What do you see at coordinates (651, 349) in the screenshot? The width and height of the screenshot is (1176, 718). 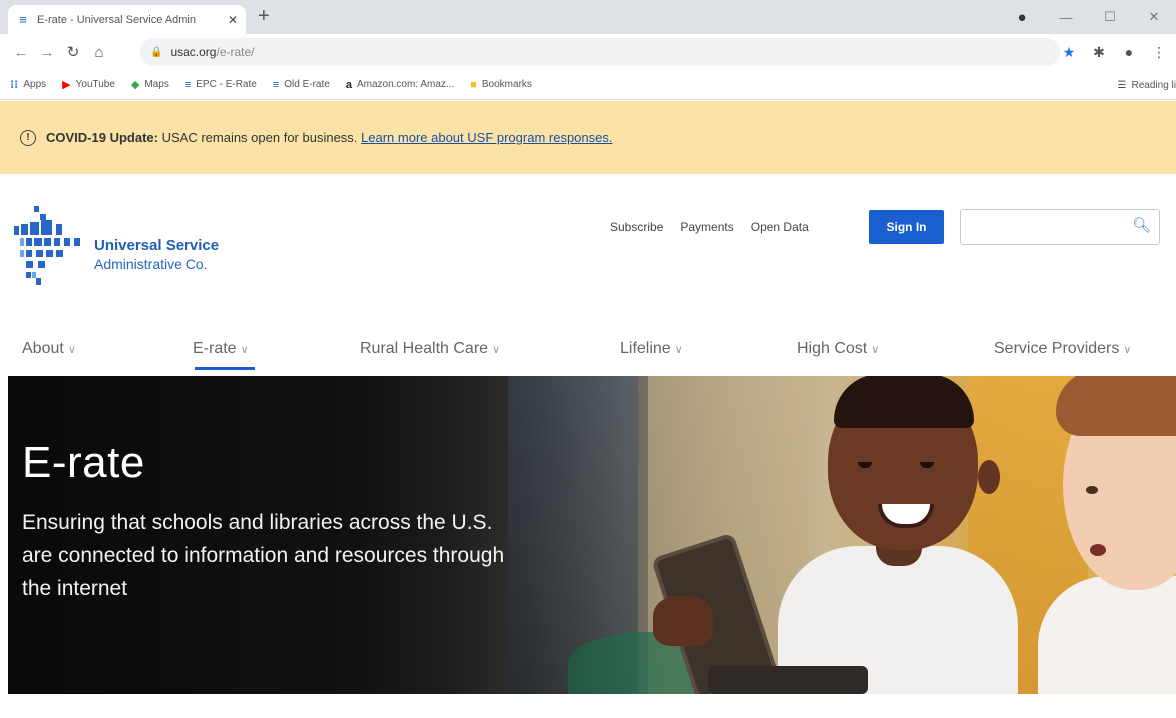 I see `nav-item-lifeline: Lifeline ∨` at bounding box center [651, 349].